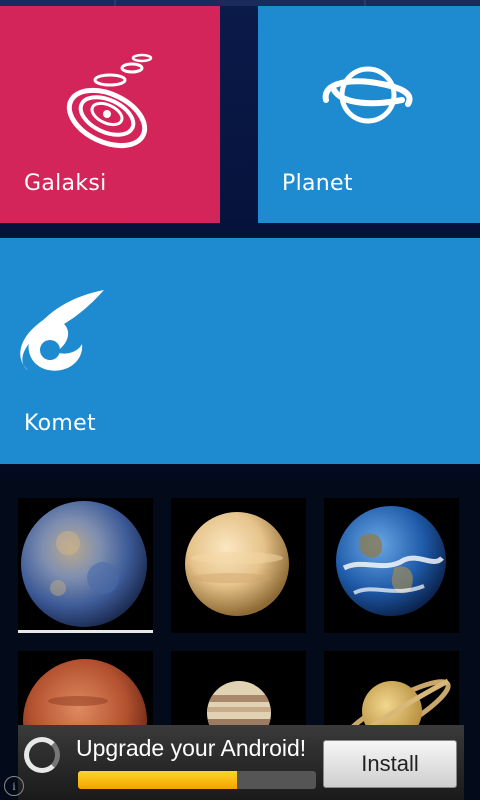  What do you see at coordinates (391, 565) in the screenshot?
I see `earth-thumb` at bounding box center [391, 565].